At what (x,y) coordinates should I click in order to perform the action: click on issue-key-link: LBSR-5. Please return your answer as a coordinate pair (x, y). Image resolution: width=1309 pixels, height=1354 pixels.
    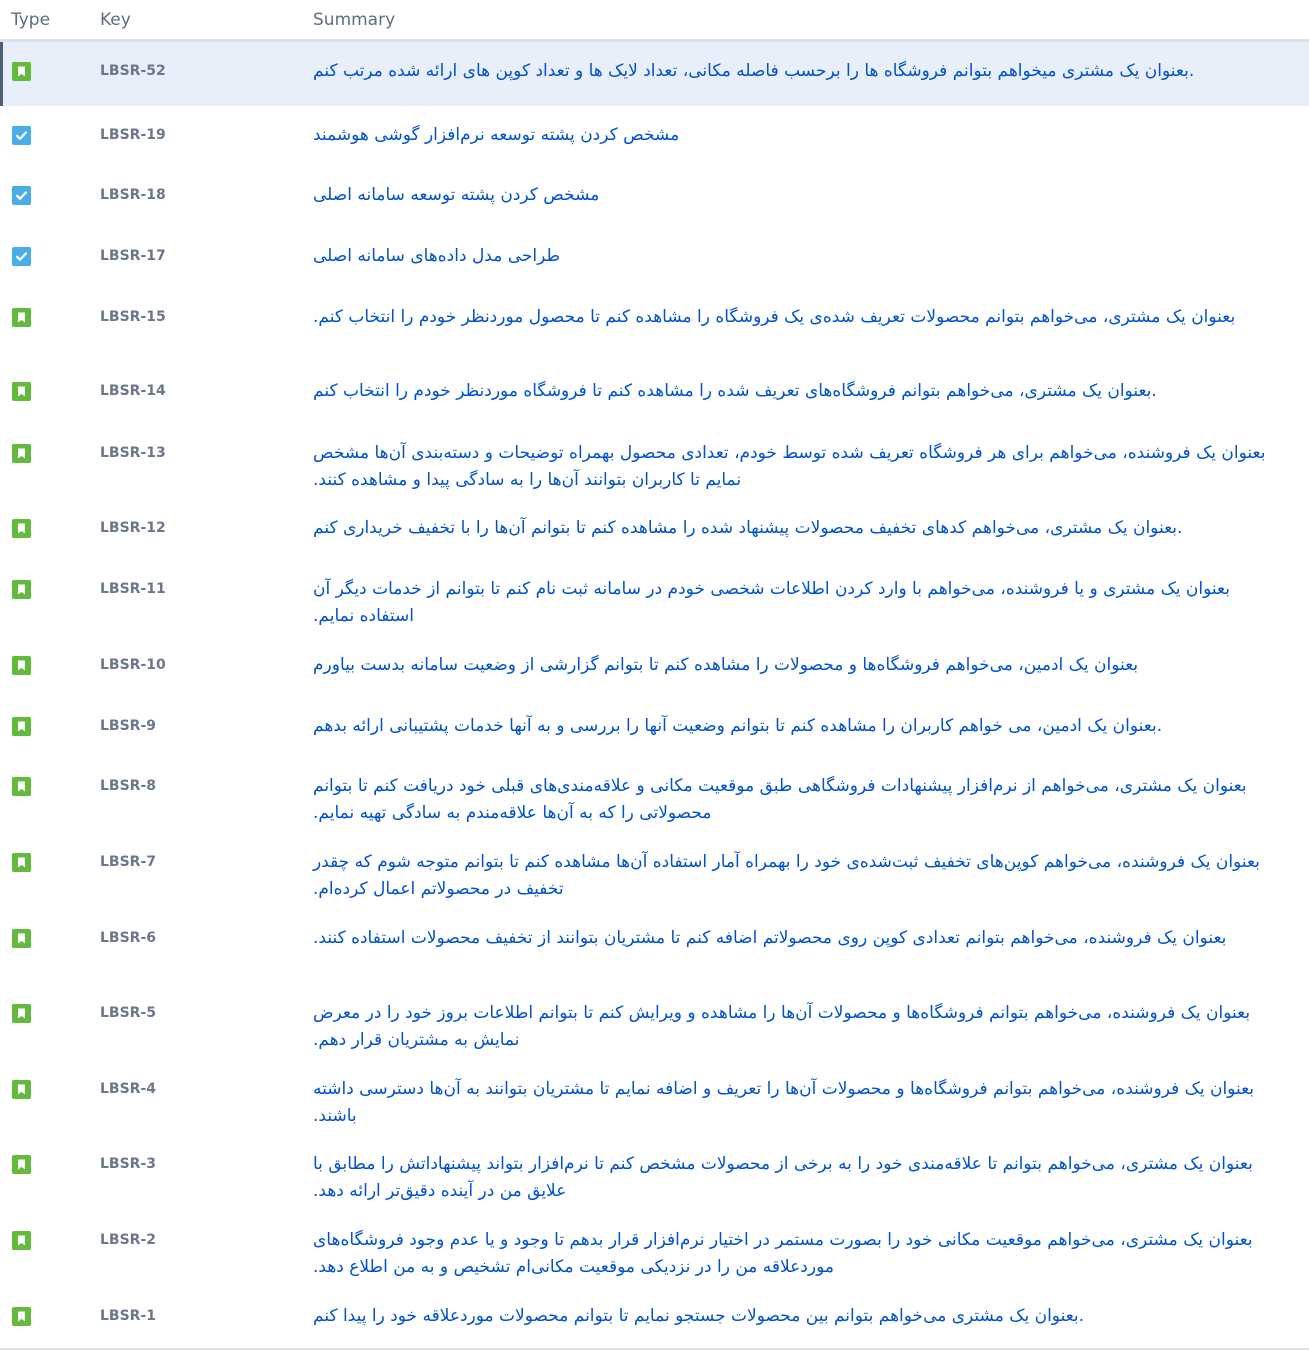
    Looking at the image, I should click on (128, 1013).